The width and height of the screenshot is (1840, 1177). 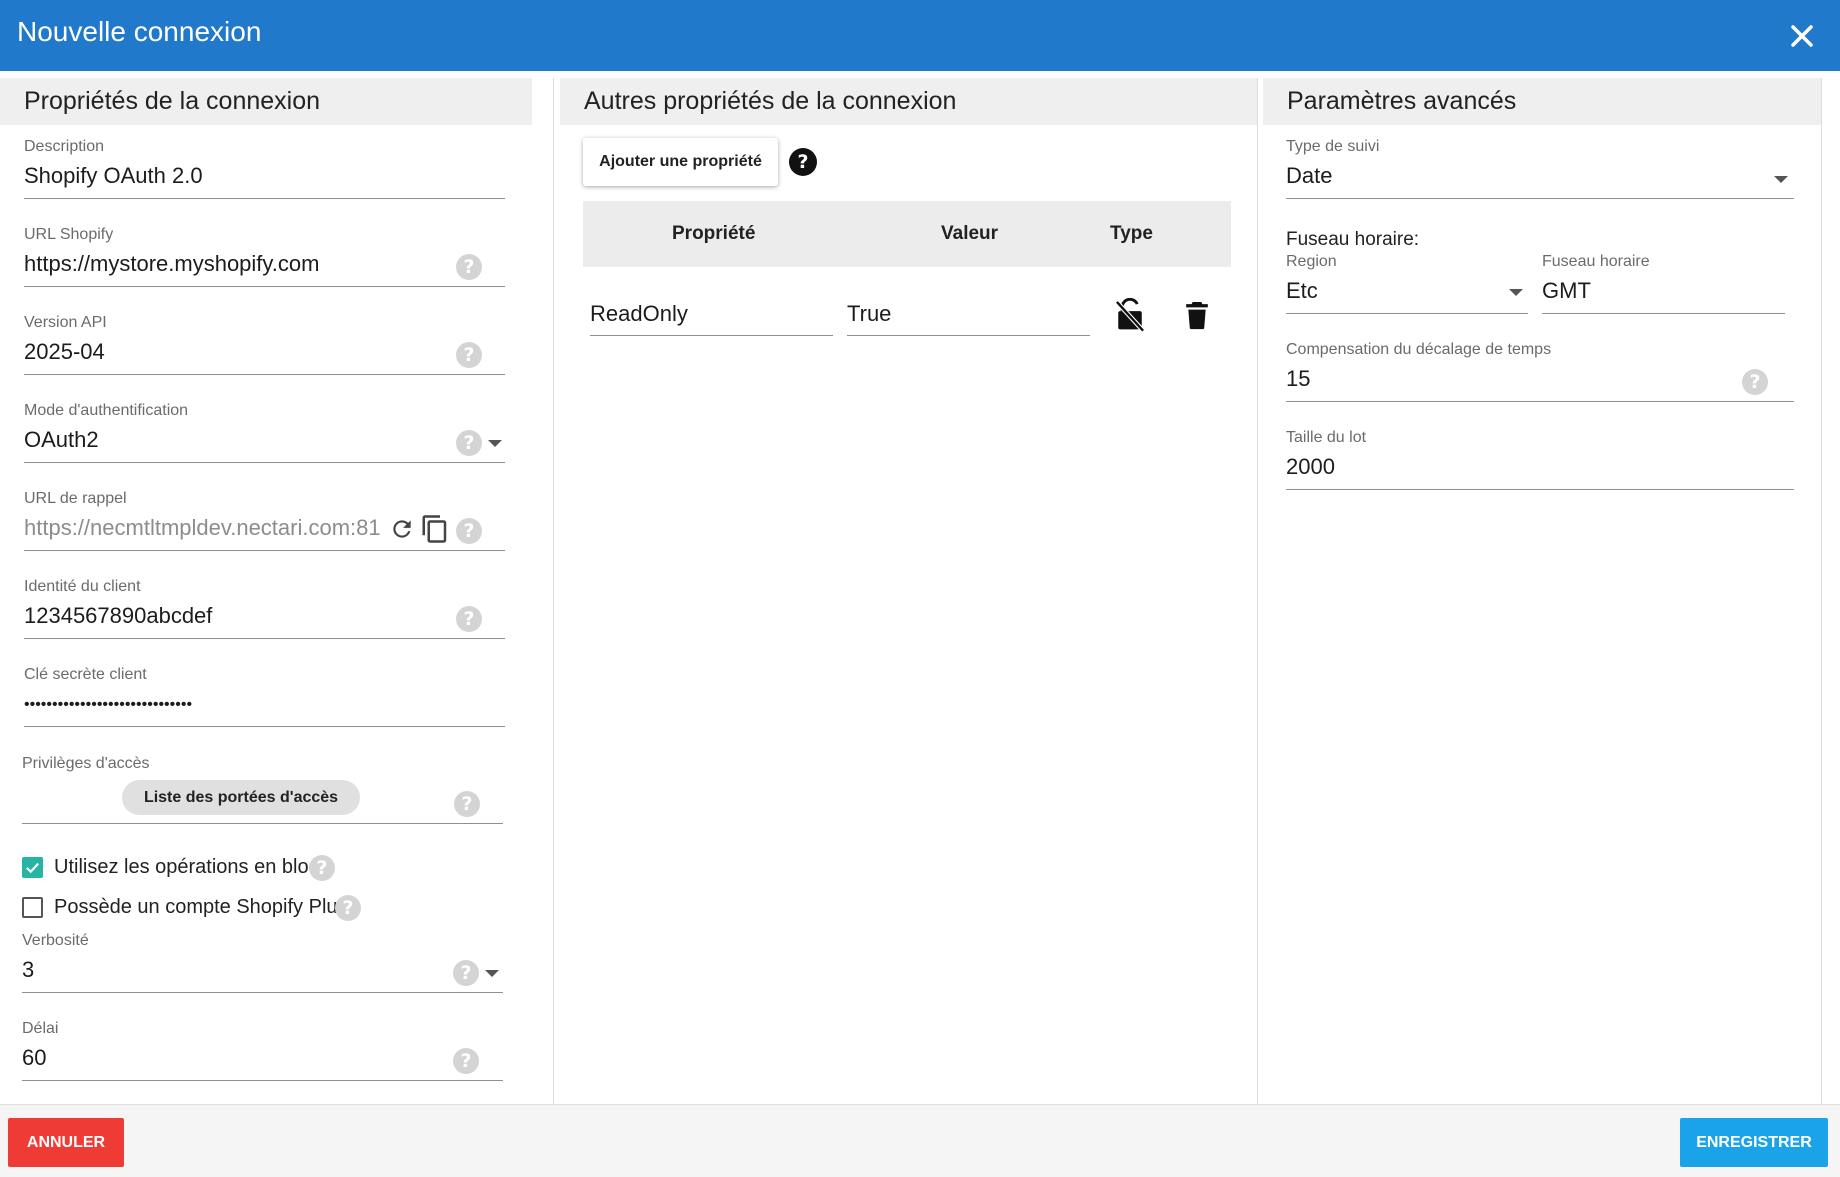 I want to click on section-header-advanced-settings: Paramètres avancés, so click(x=1542, y=101).